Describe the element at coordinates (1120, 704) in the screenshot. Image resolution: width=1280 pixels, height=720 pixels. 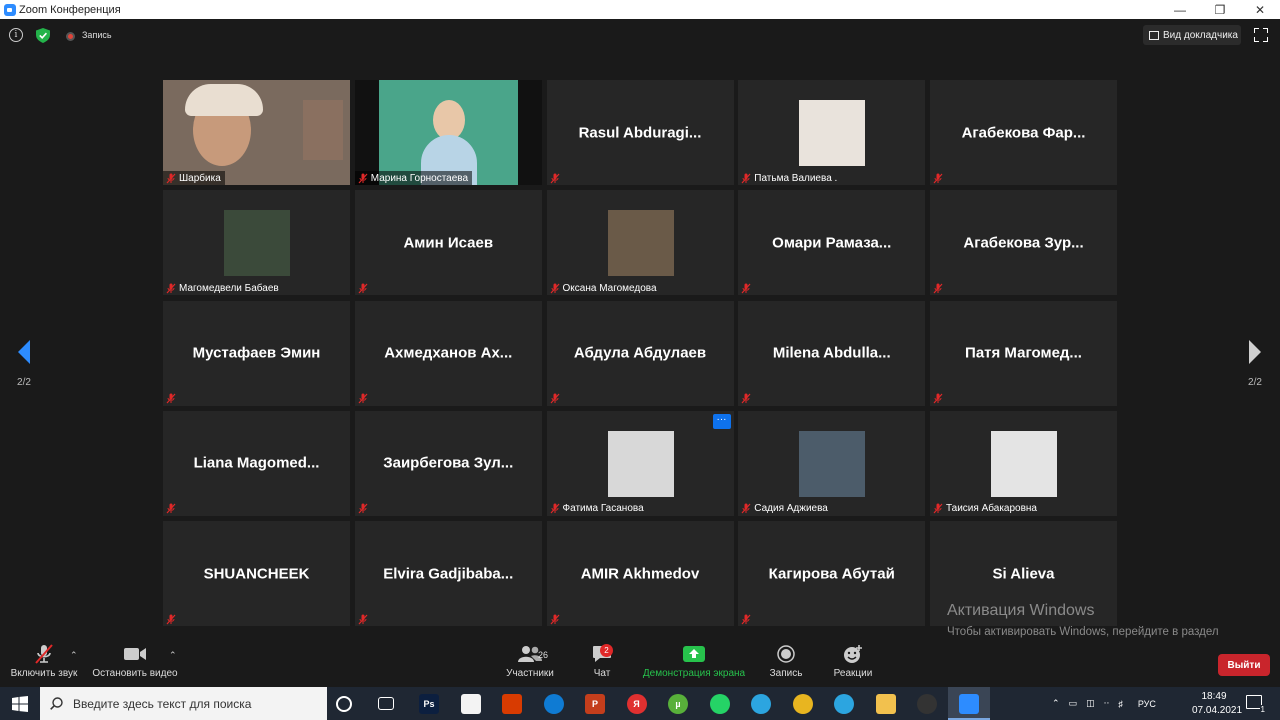
I see `volume-icon: ♯` at that location.